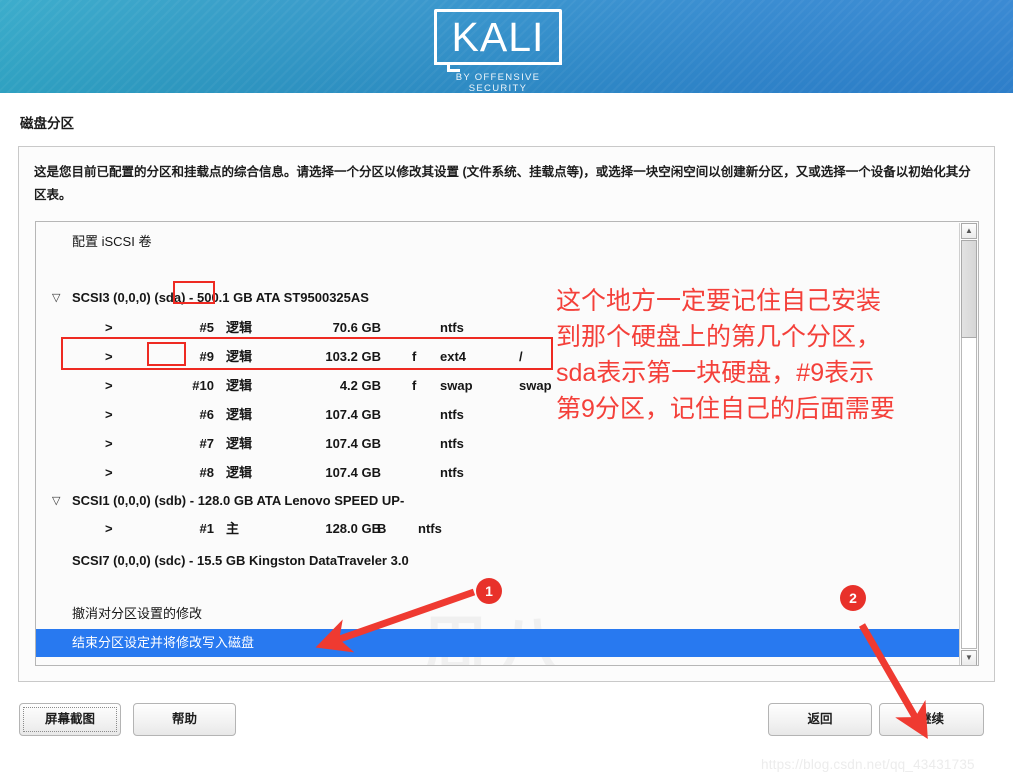  What do you see at coordinates (203, 385) in the screenshot?
I see `partition-number: #10` at bounding box center [203, 385].